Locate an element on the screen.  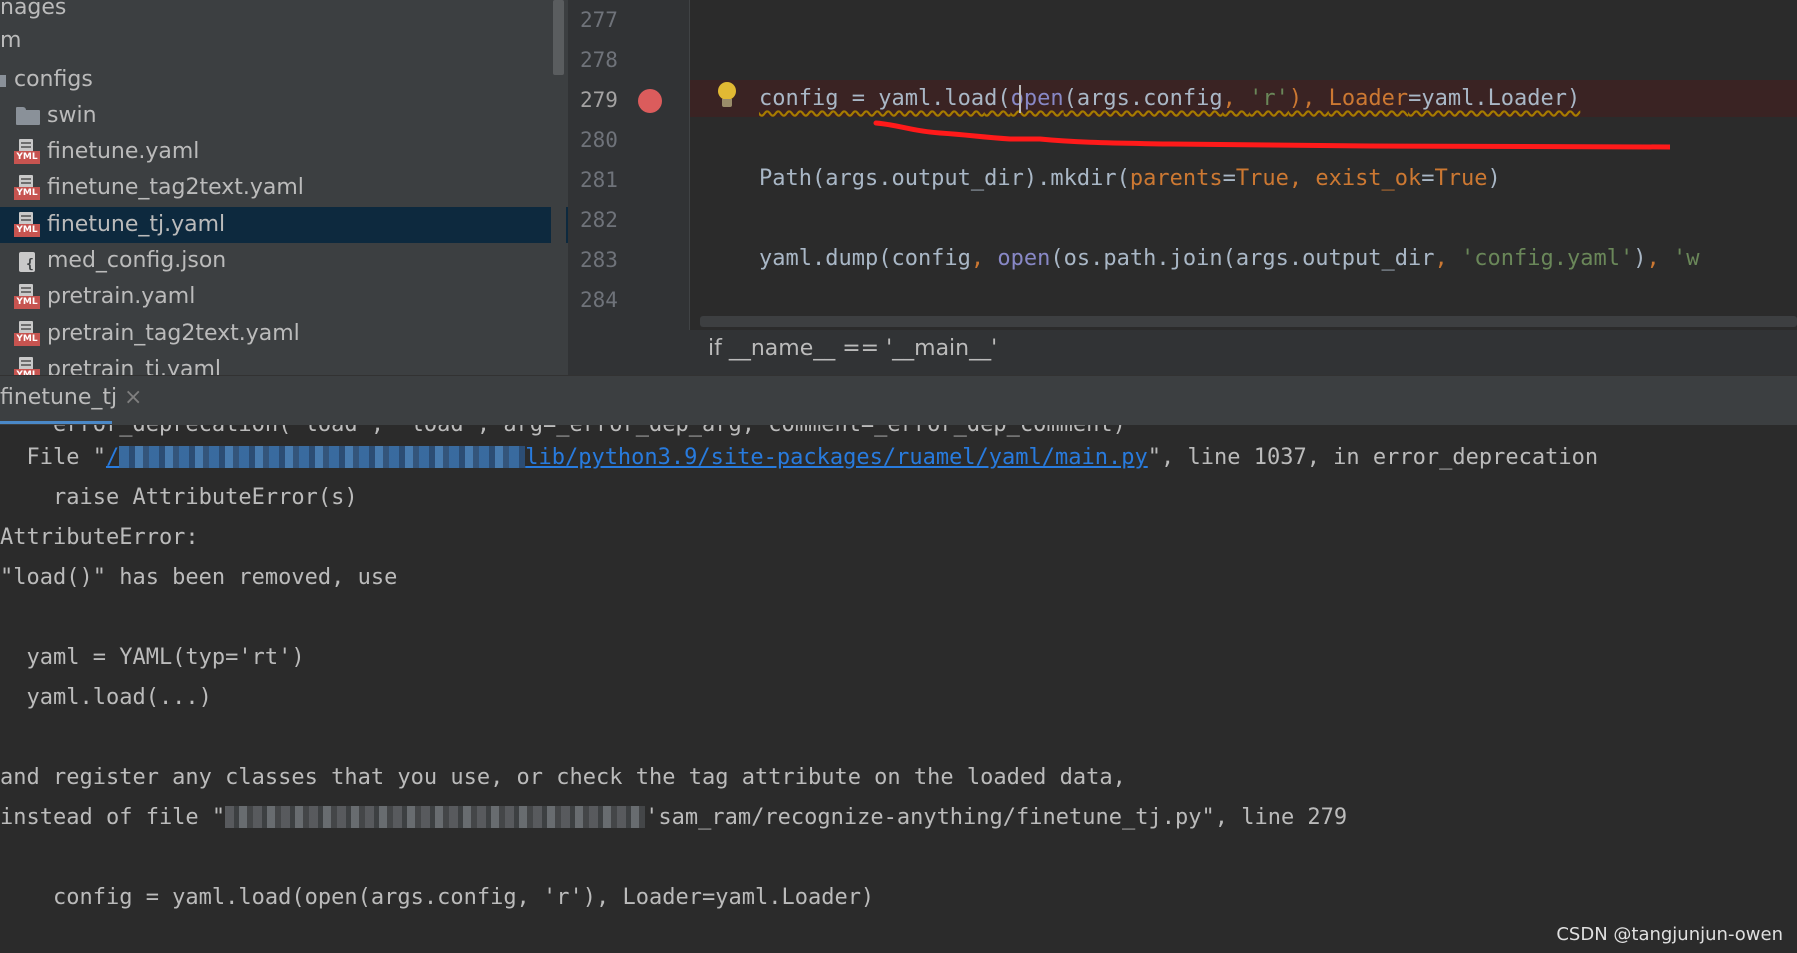
code-token: =yaml.Loader) is located at coordinates (1494, 98).